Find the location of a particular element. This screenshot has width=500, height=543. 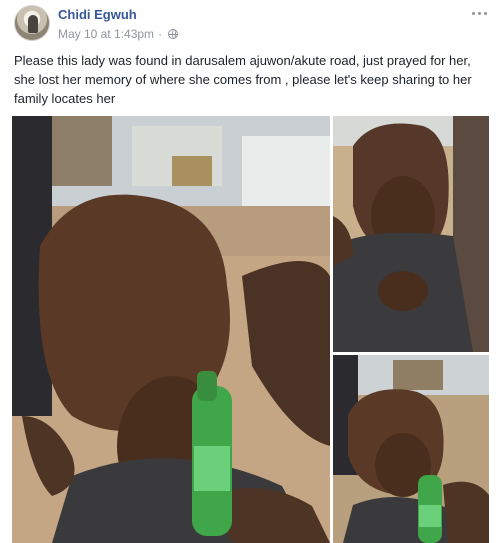

post-photo-top-right is located at coordinates (411, 234).